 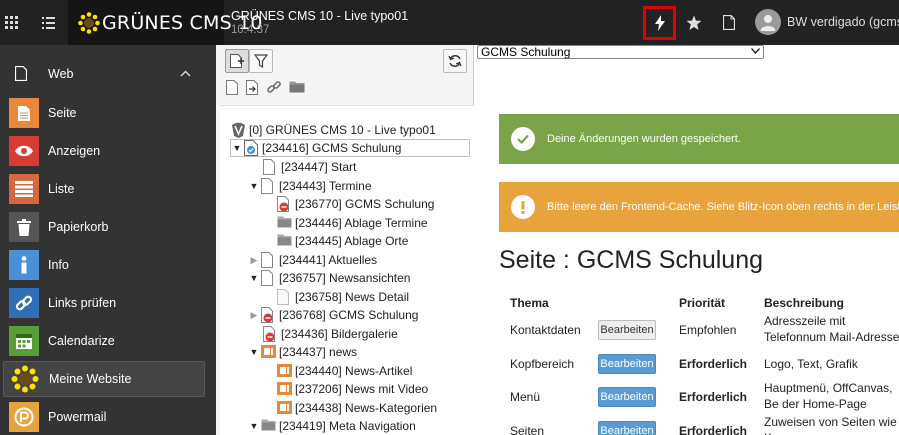 I want to click on table-cell-thema: Kopfbereich, so click(x=542, y=364).